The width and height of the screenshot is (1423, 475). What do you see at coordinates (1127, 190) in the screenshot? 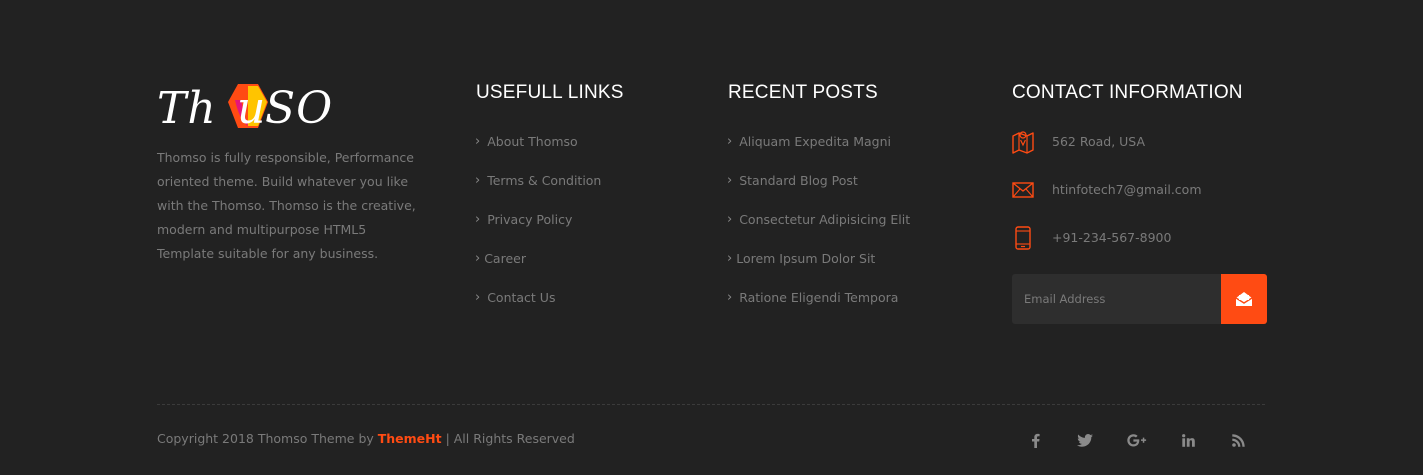
I see `email-text: htinfotech7@gmail.com` at bounding box center [1127, 190].